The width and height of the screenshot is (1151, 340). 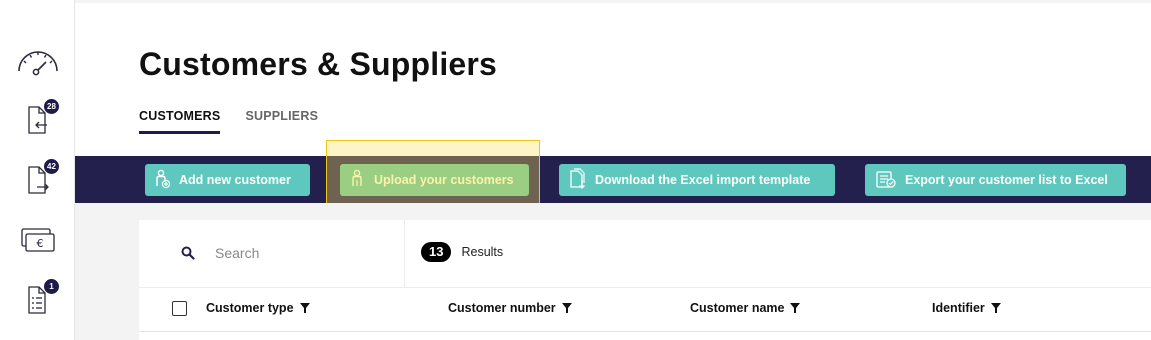 I want to click on euro-card-icon: €, so click(x=38, y=240).